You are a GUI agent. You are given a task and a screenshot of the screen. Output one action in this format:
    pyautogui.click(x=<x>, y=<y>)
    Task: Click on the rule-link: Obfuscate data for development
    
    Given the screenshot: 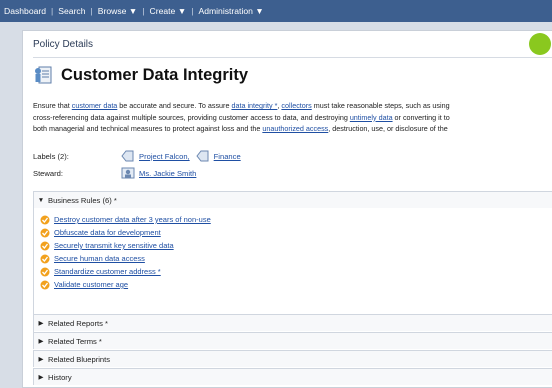 What is the action you would take?
    pyautogui.click(x=107, y=232)
    